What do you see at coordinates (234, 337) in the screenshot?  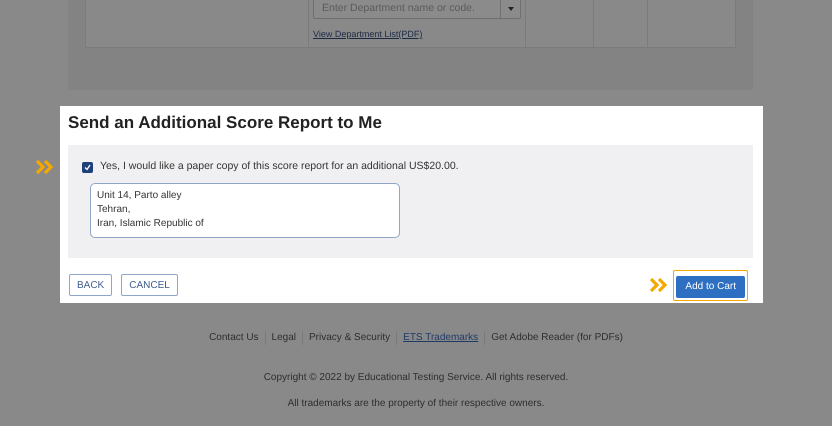 I see `footer-link: Contact Us` at bounding box center [234, 337].